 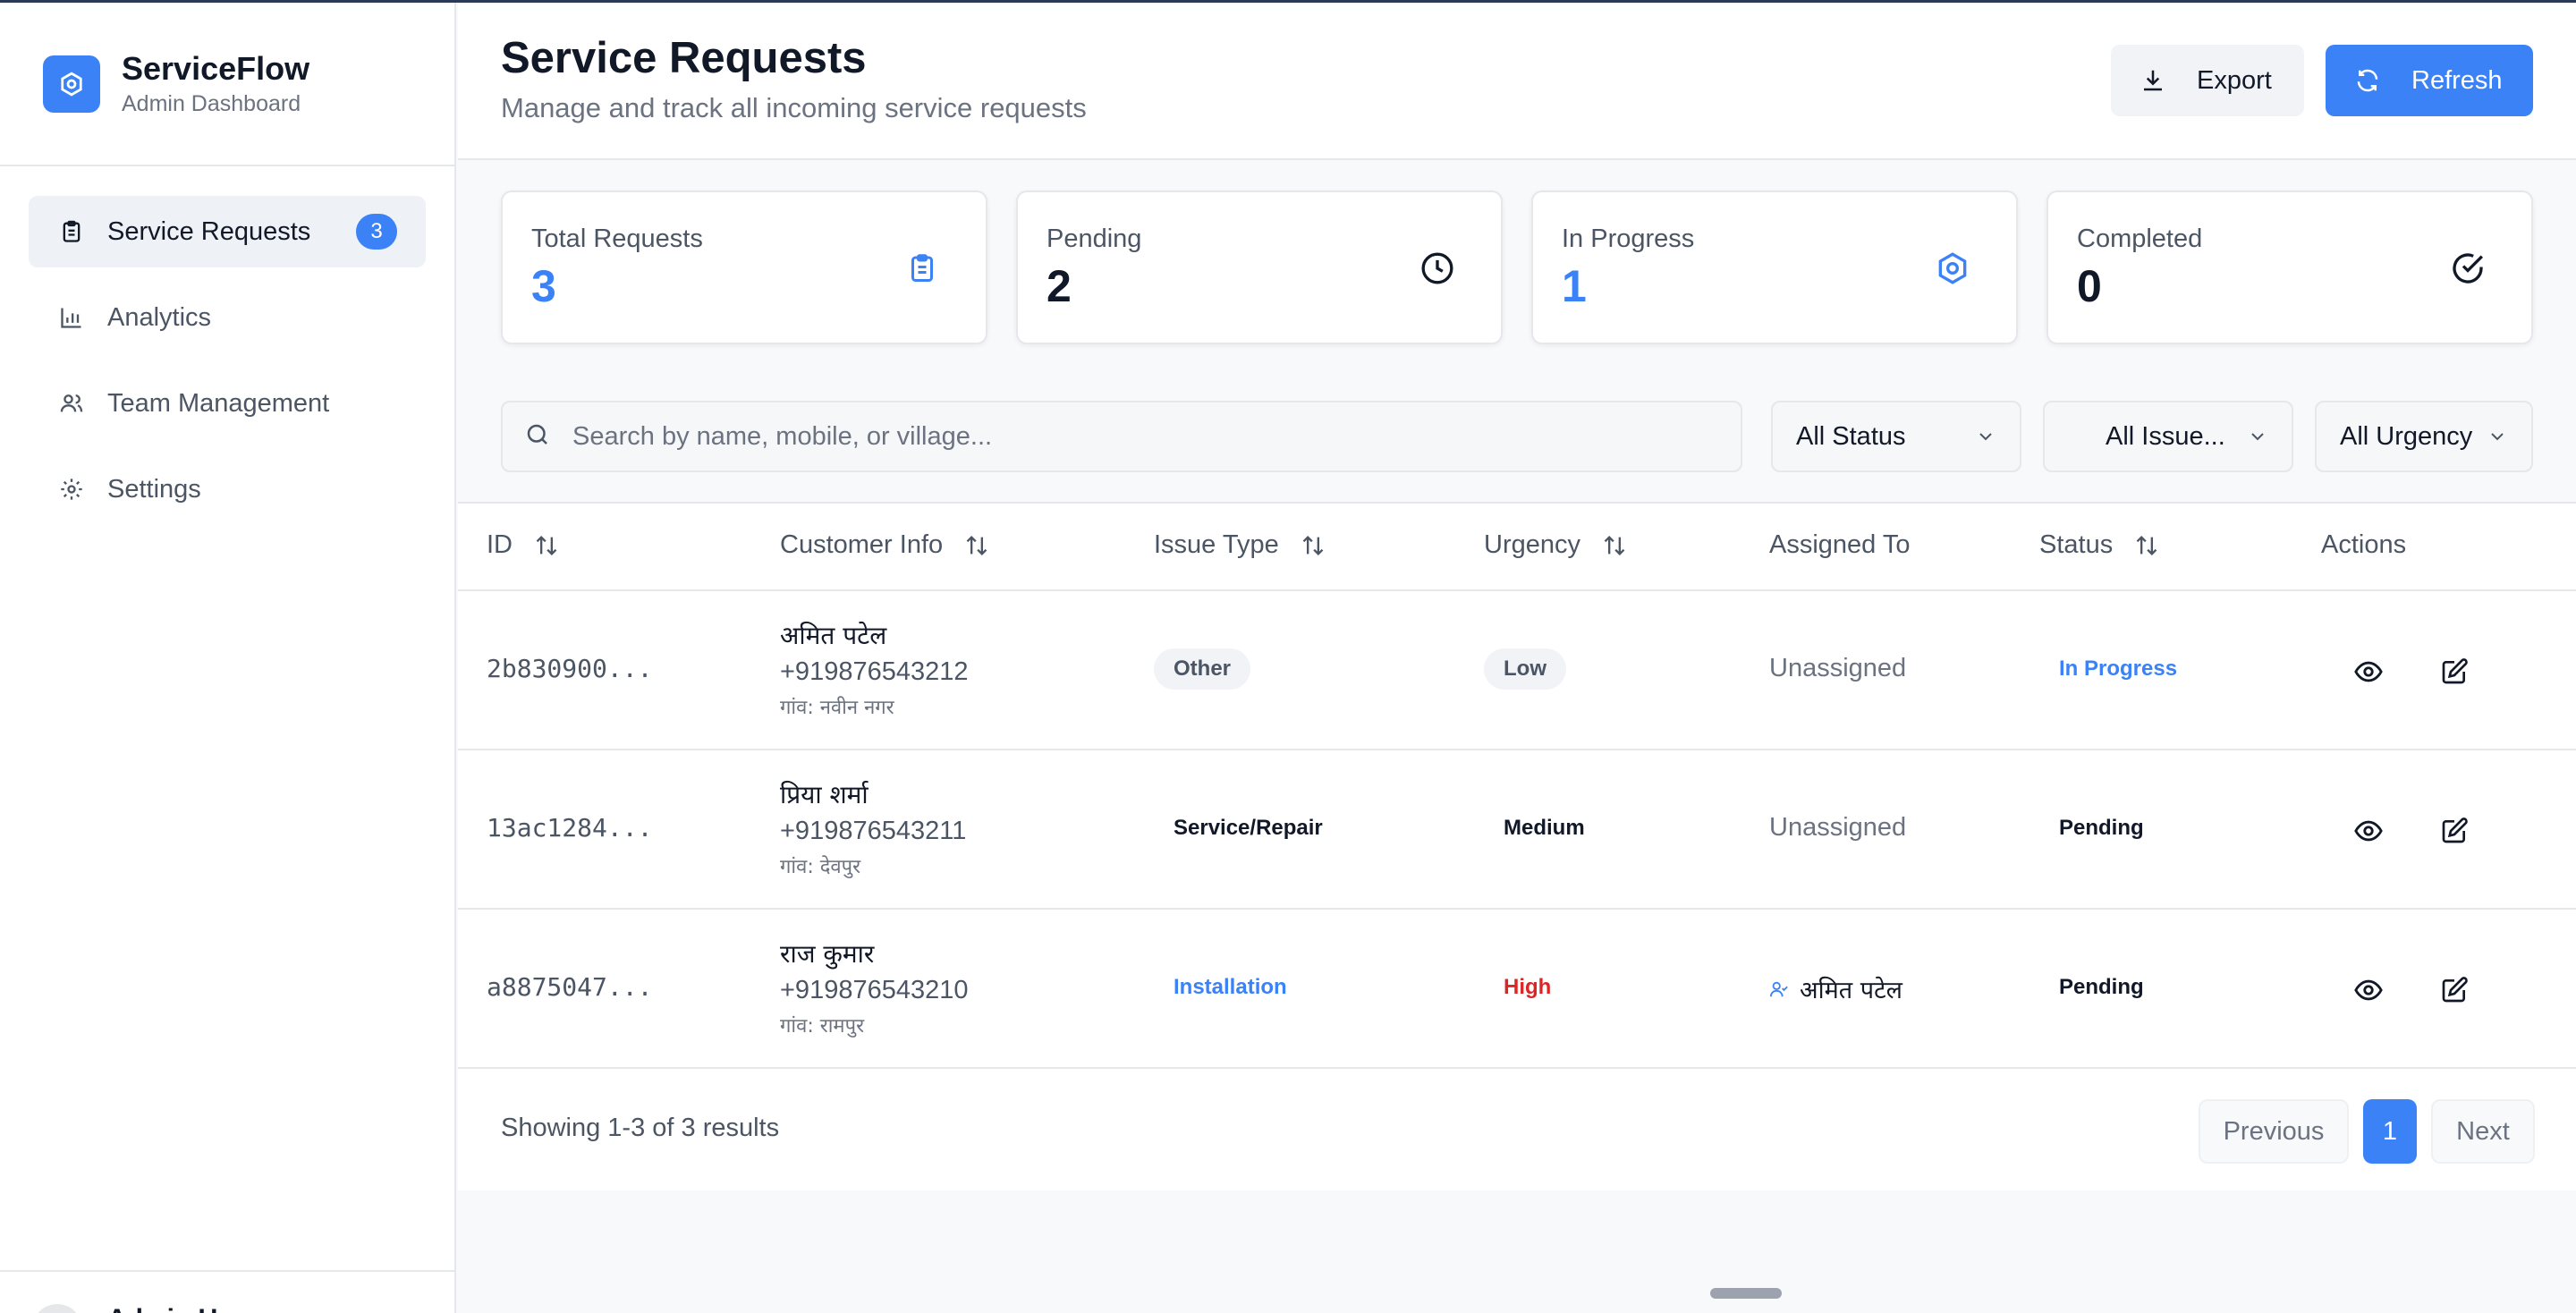 I want to click on requests-count-badge: 3, so click(x=376, y=232).